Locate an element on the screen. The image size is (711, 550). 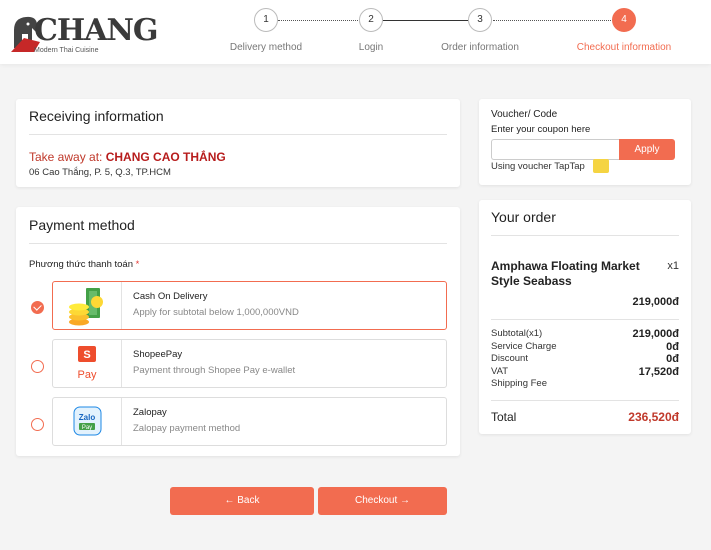
step-number: 4 is located at coordinates (624, 20).